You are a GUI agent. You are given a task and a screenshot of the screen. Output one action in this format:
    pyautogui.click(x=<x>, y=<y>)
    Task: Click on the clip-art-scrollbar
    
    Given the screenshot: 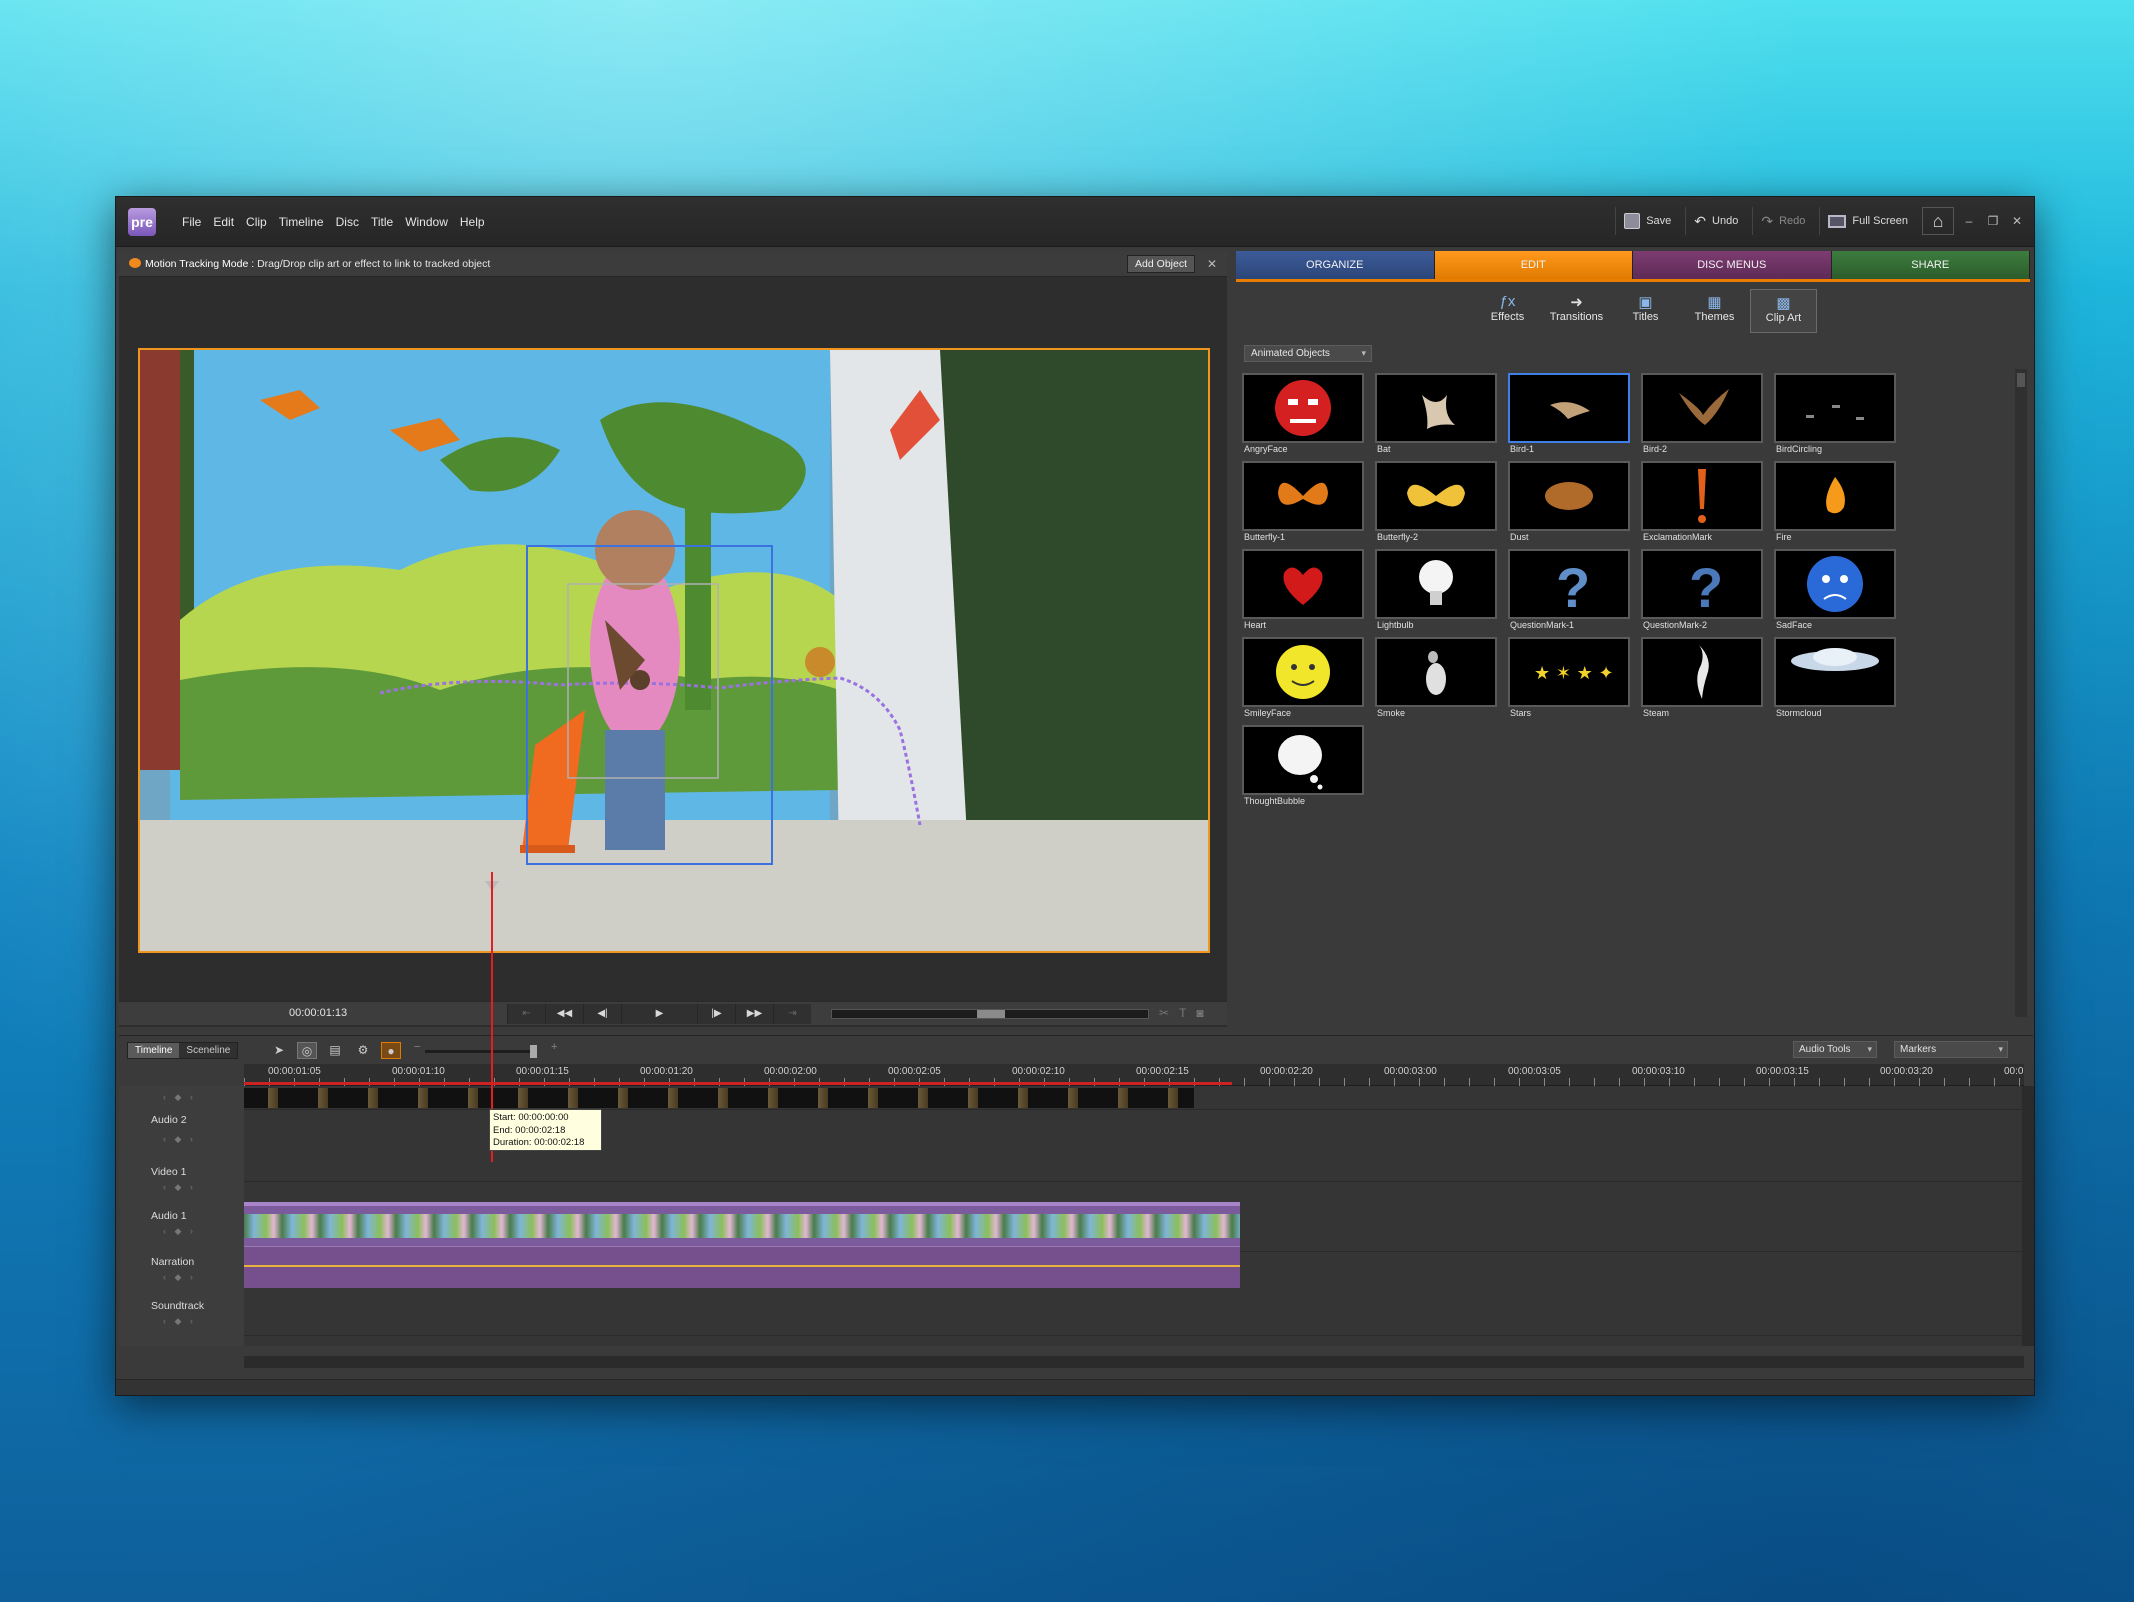 What is the action you would take?
    pyautogui.click(x=2021, y=693)
    